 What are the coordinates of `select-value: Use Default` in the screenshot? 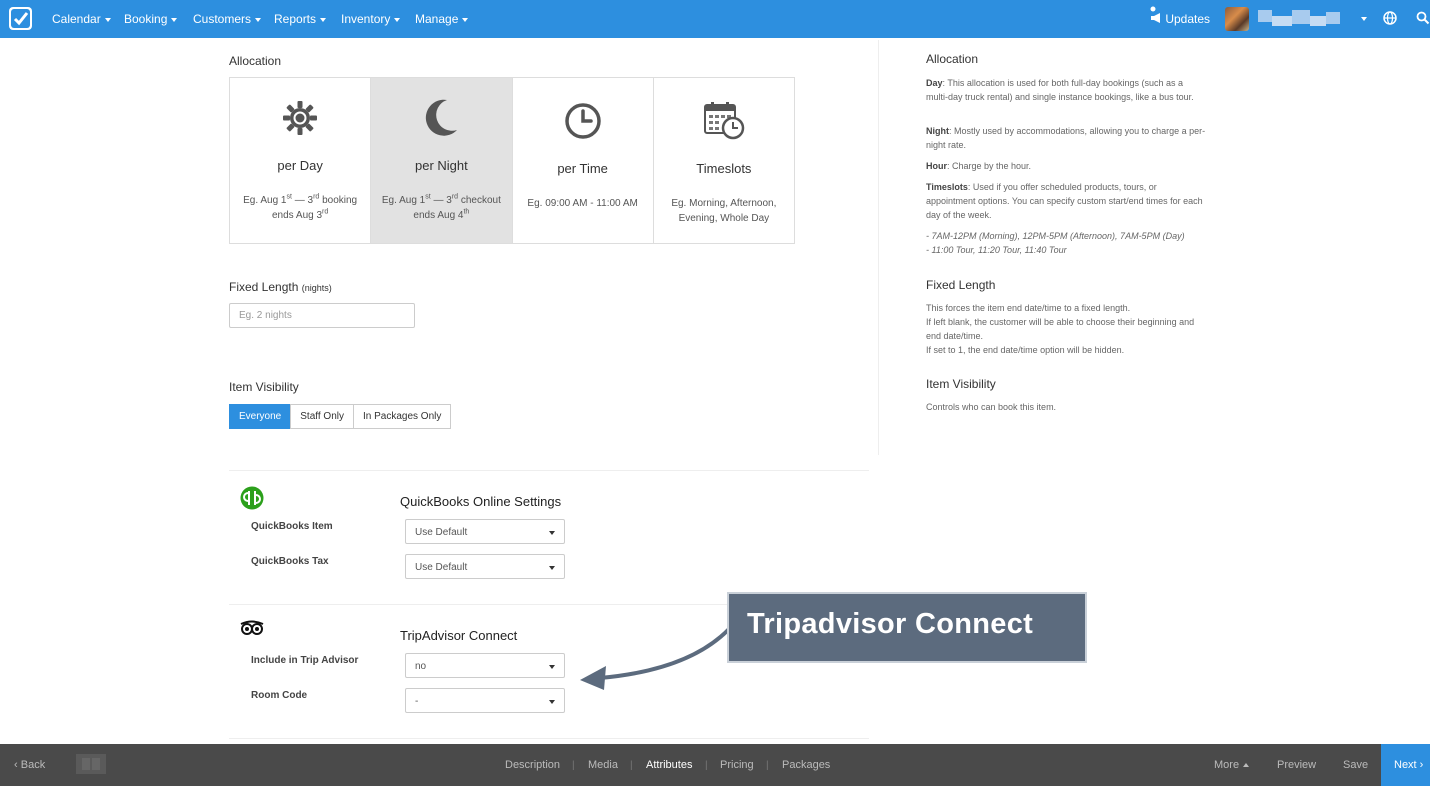 It's located at (441, 567).